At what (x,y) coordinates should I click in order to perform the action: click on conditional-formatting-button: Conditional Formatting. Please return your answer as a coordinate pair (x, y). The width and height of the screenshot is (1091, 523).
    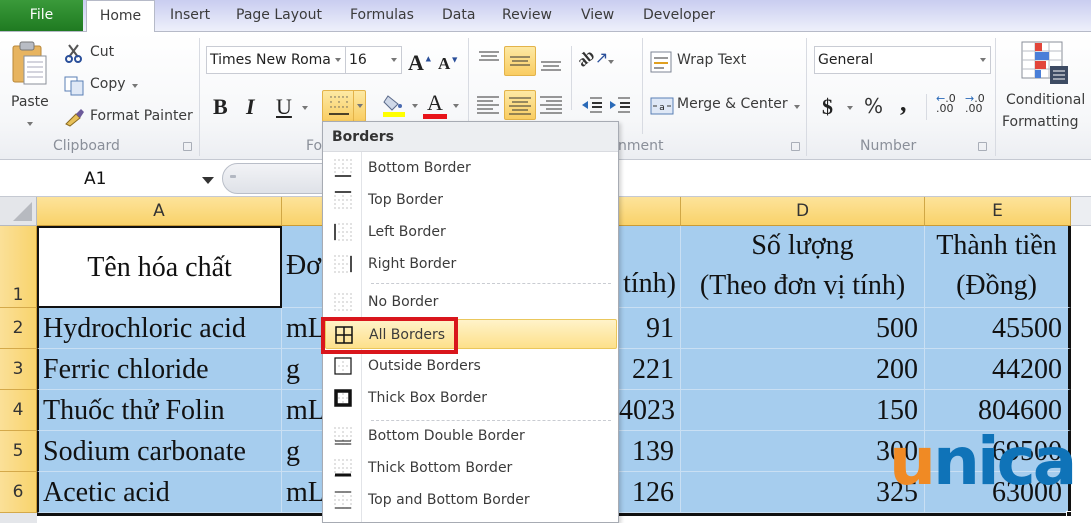
    Looking at the image, I should click on (1045, 88).